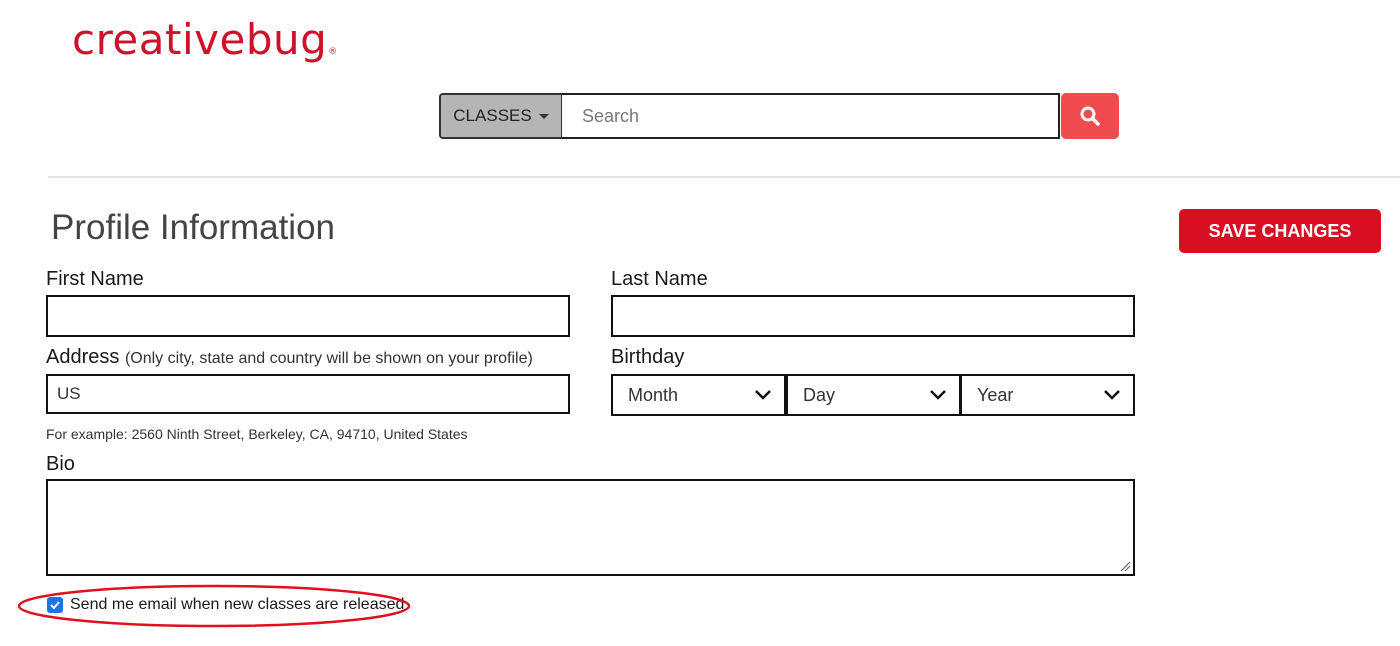 This screenshot has height=646, width=1400. I want to click on save-changes-button: SAVE CHANGES, so click(1280, 231).